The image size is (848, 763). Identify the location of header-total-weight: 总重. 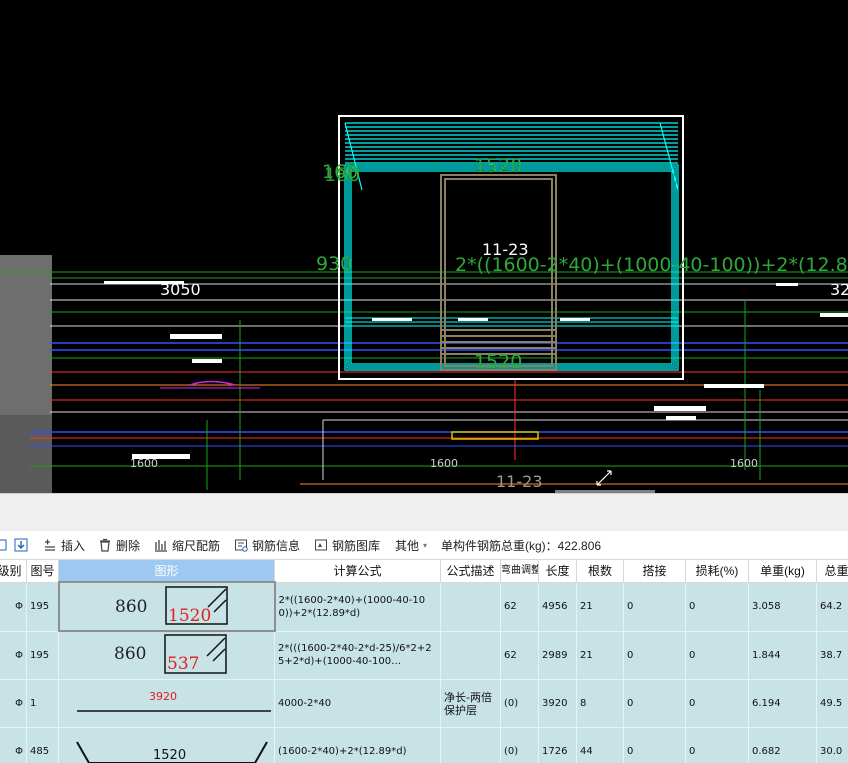
(832, 571).